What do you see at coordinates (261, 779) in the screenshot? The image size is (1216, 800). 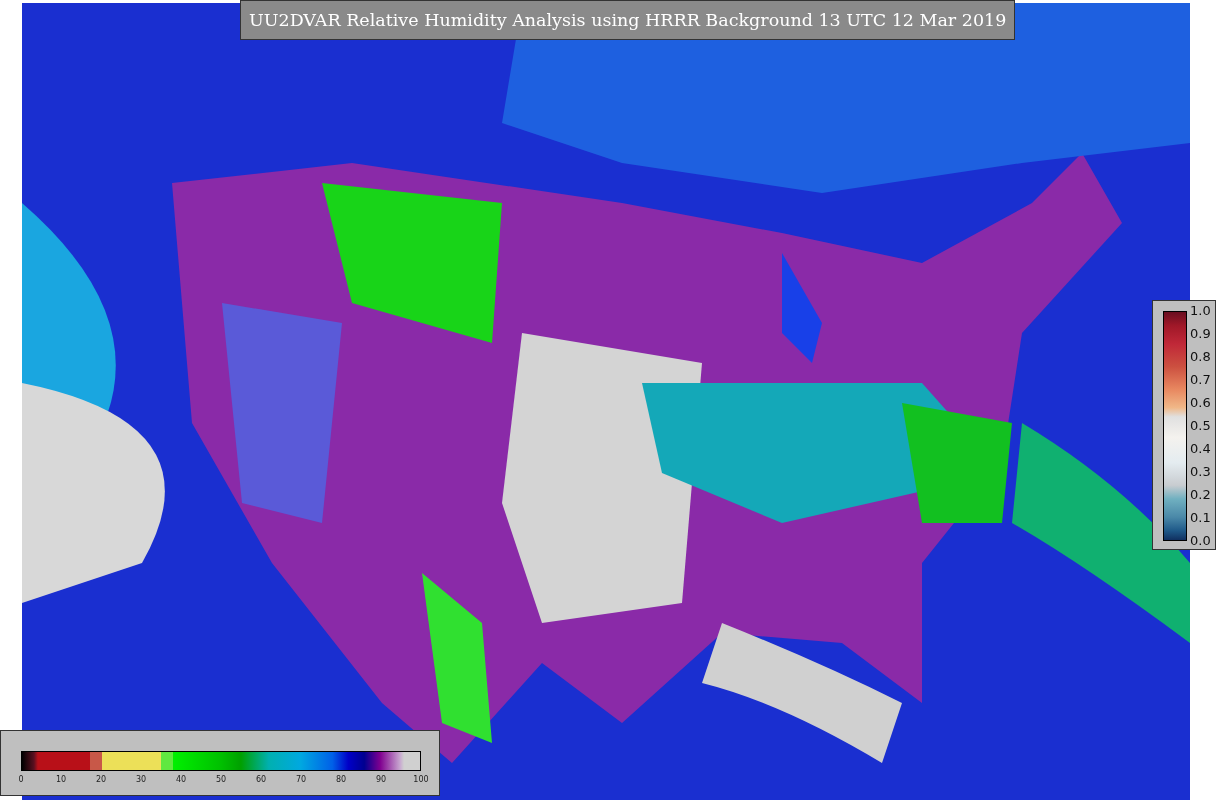 I see `colorbar-tick-label: 60` at bounding box center [261, 779].